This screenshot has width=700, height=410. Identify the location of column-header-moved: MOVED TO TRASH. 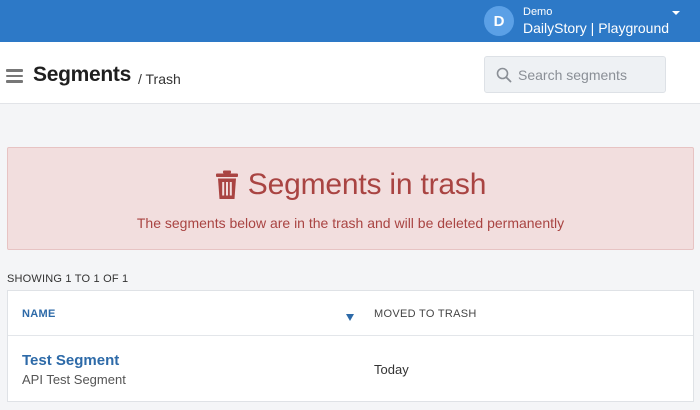
(425, 314).